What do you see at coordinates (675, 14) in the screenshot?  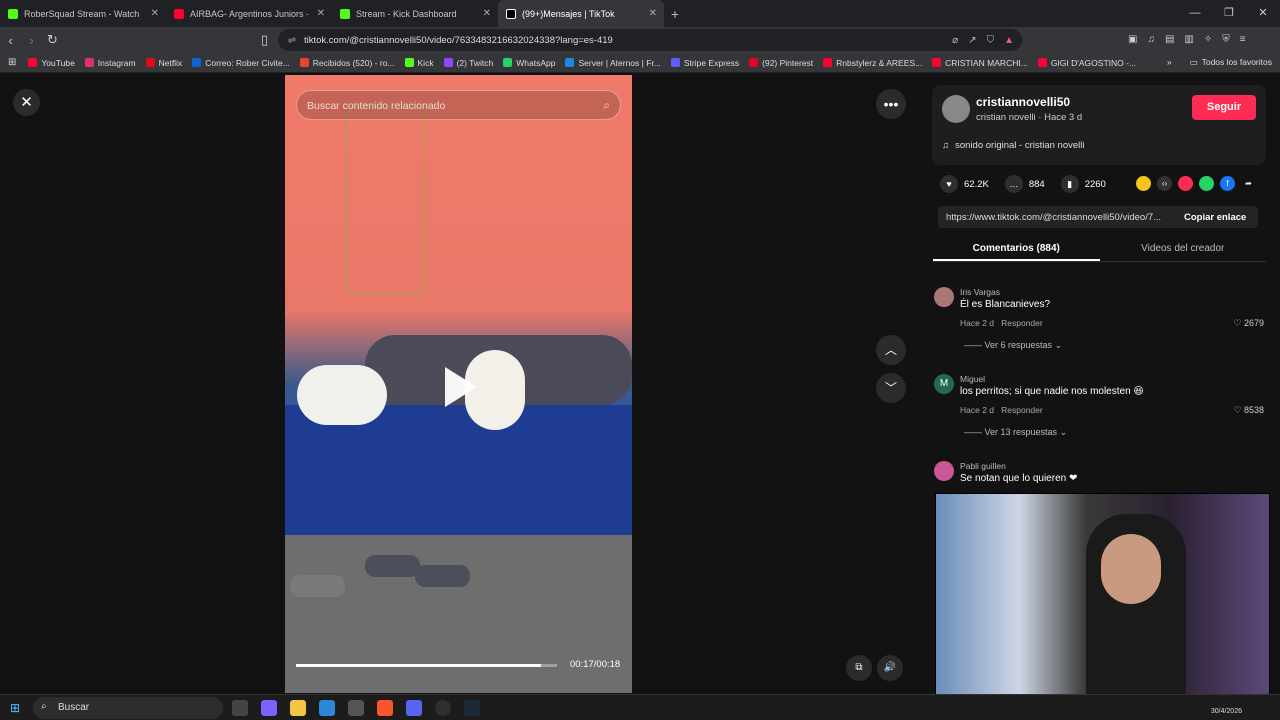 I see `new-tab-icon: +` at bounding box center [675, 14].